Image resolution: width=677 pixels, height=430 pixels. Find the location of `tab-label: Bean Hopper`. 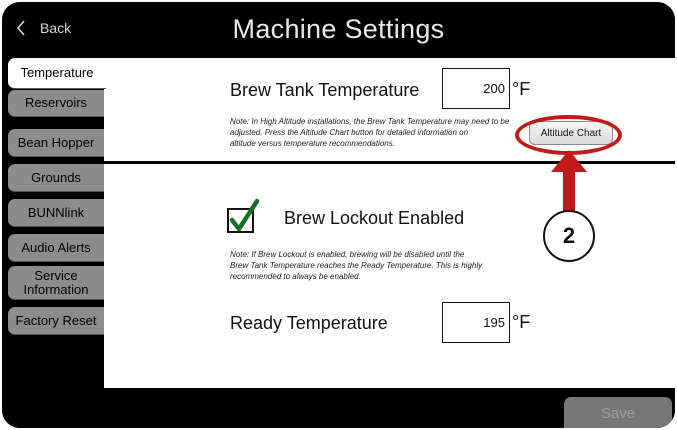

tab-label: Bean Hopper is located at coordinates (56, 142).